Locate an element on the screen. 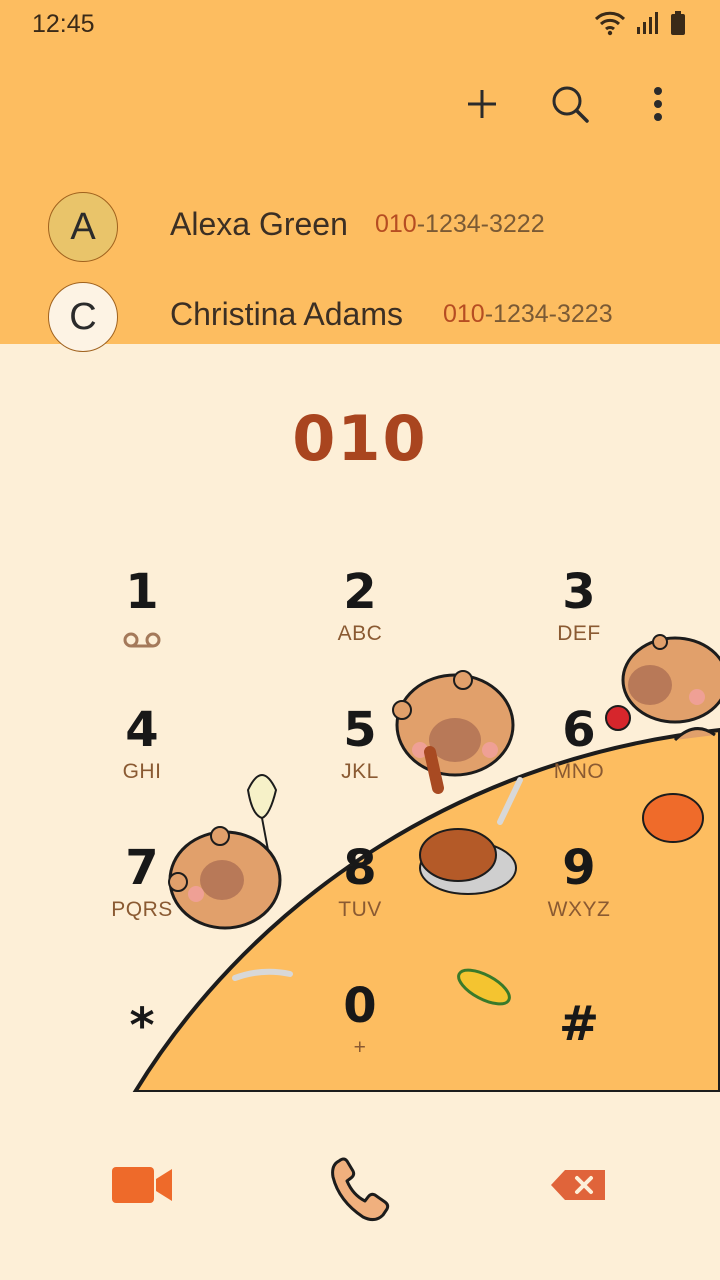 The image size is (720, 1280). key-digit: 9 is located at coordinates (579, 868).